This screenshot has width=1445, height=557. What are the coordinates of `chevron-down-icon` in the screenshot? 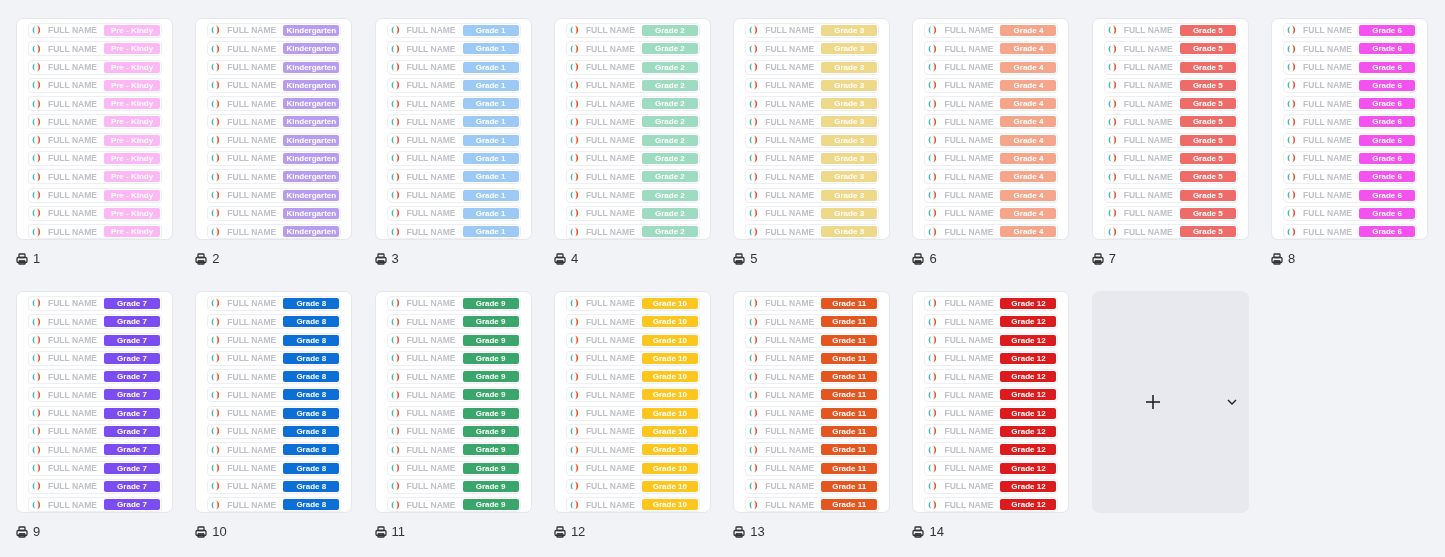 It's located at (1231, 402).